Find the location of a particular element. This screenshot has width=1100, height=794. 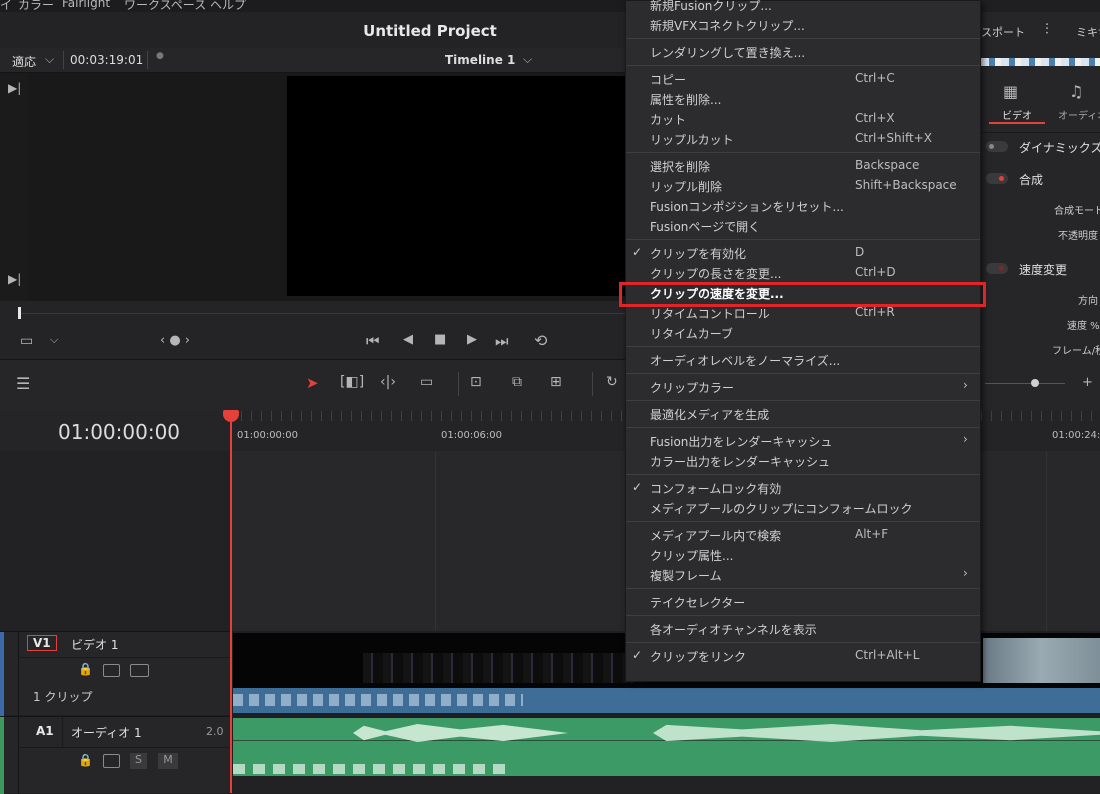

context-menu-item: メディアプールのクリップにコンフォームロック is located at coordinates (803, 508).